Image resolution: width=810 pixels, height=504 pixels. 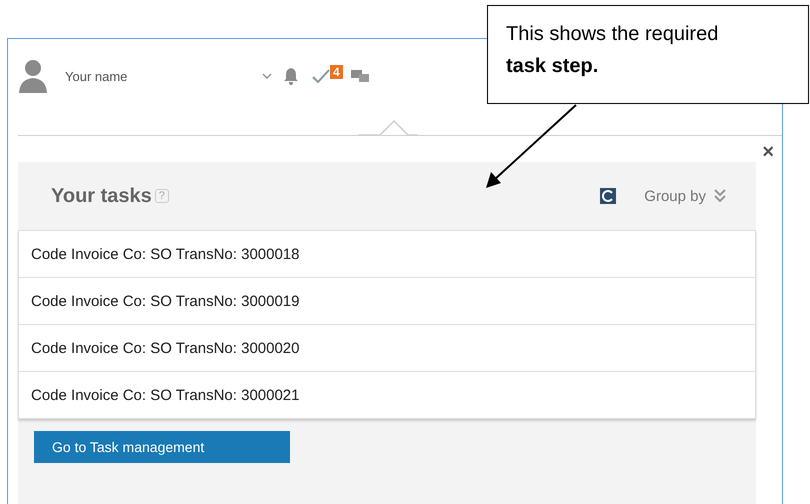 What do you see at coordinates (768, 152) in the screenshot?
I see `close-button: ×` at bounding box center [768, 152].